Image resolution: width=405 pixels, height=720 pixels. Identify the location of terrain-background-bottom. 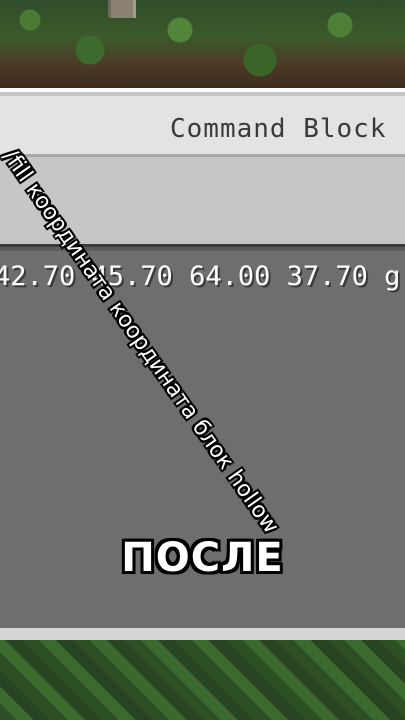
(202, 680).